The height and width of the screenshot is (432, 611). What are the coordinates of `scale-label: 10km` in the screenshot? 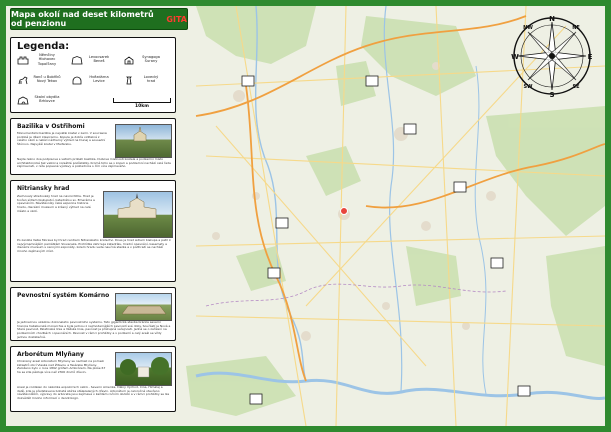 It's located at (142, 106).